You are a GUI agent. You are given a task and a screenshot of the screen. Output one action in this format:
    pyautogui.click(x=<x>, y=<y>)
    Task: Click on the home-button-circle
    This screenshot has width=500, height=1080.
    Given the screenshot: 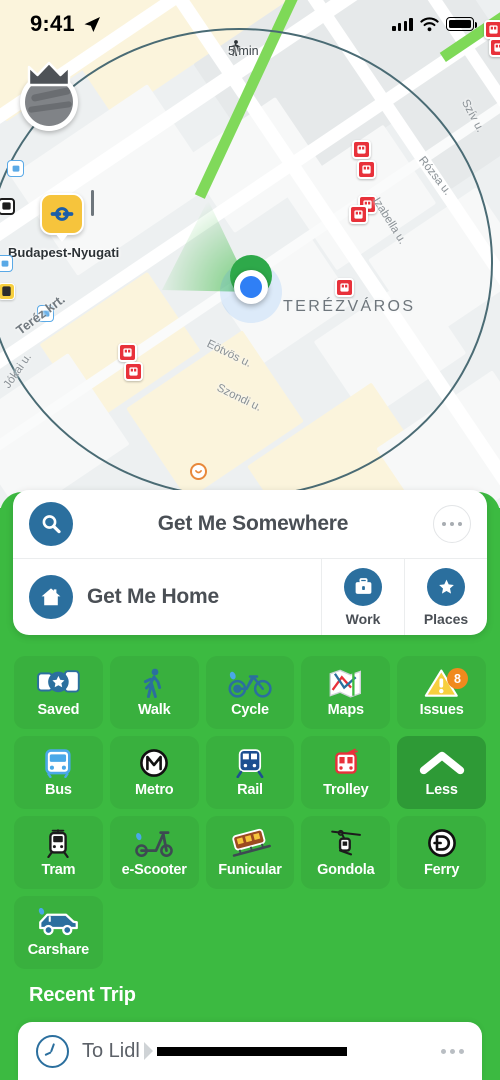 What is the action you would take?
    pyautogui.click(x=51, y=597)
    